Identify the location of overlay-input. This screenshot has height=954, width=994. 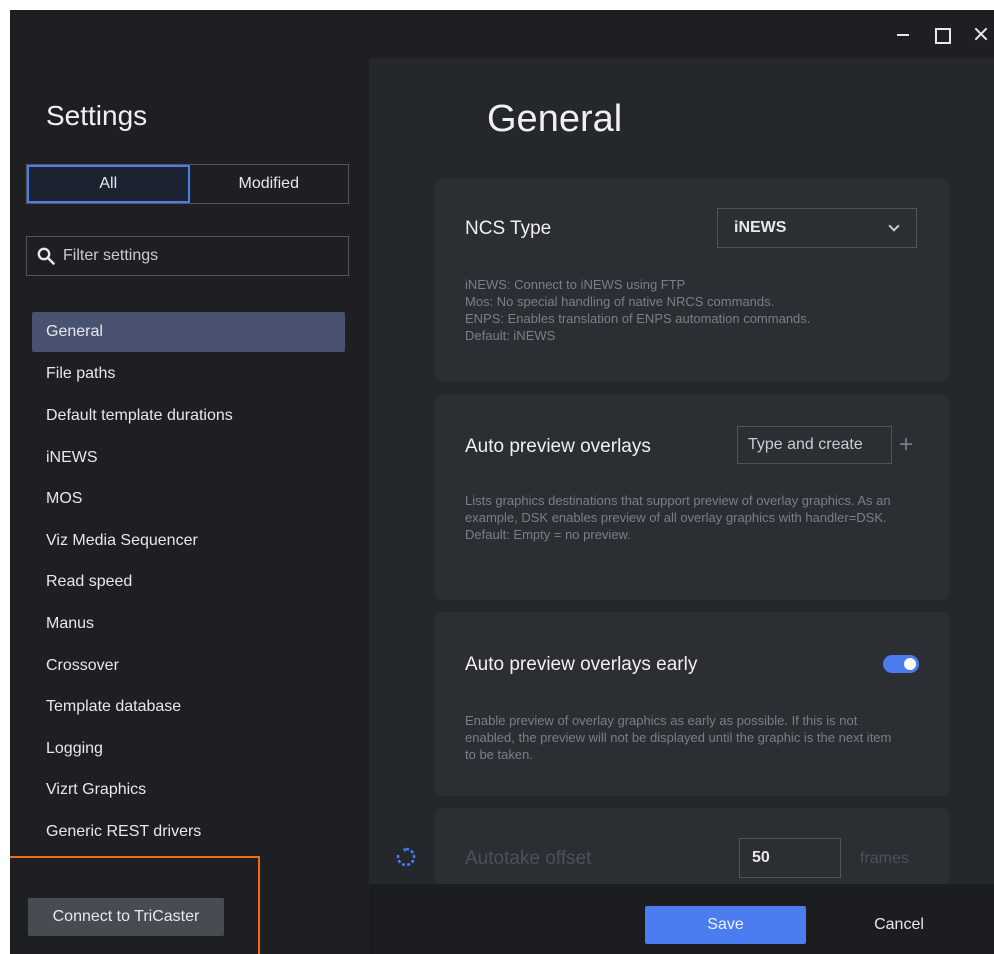
(818, 445).